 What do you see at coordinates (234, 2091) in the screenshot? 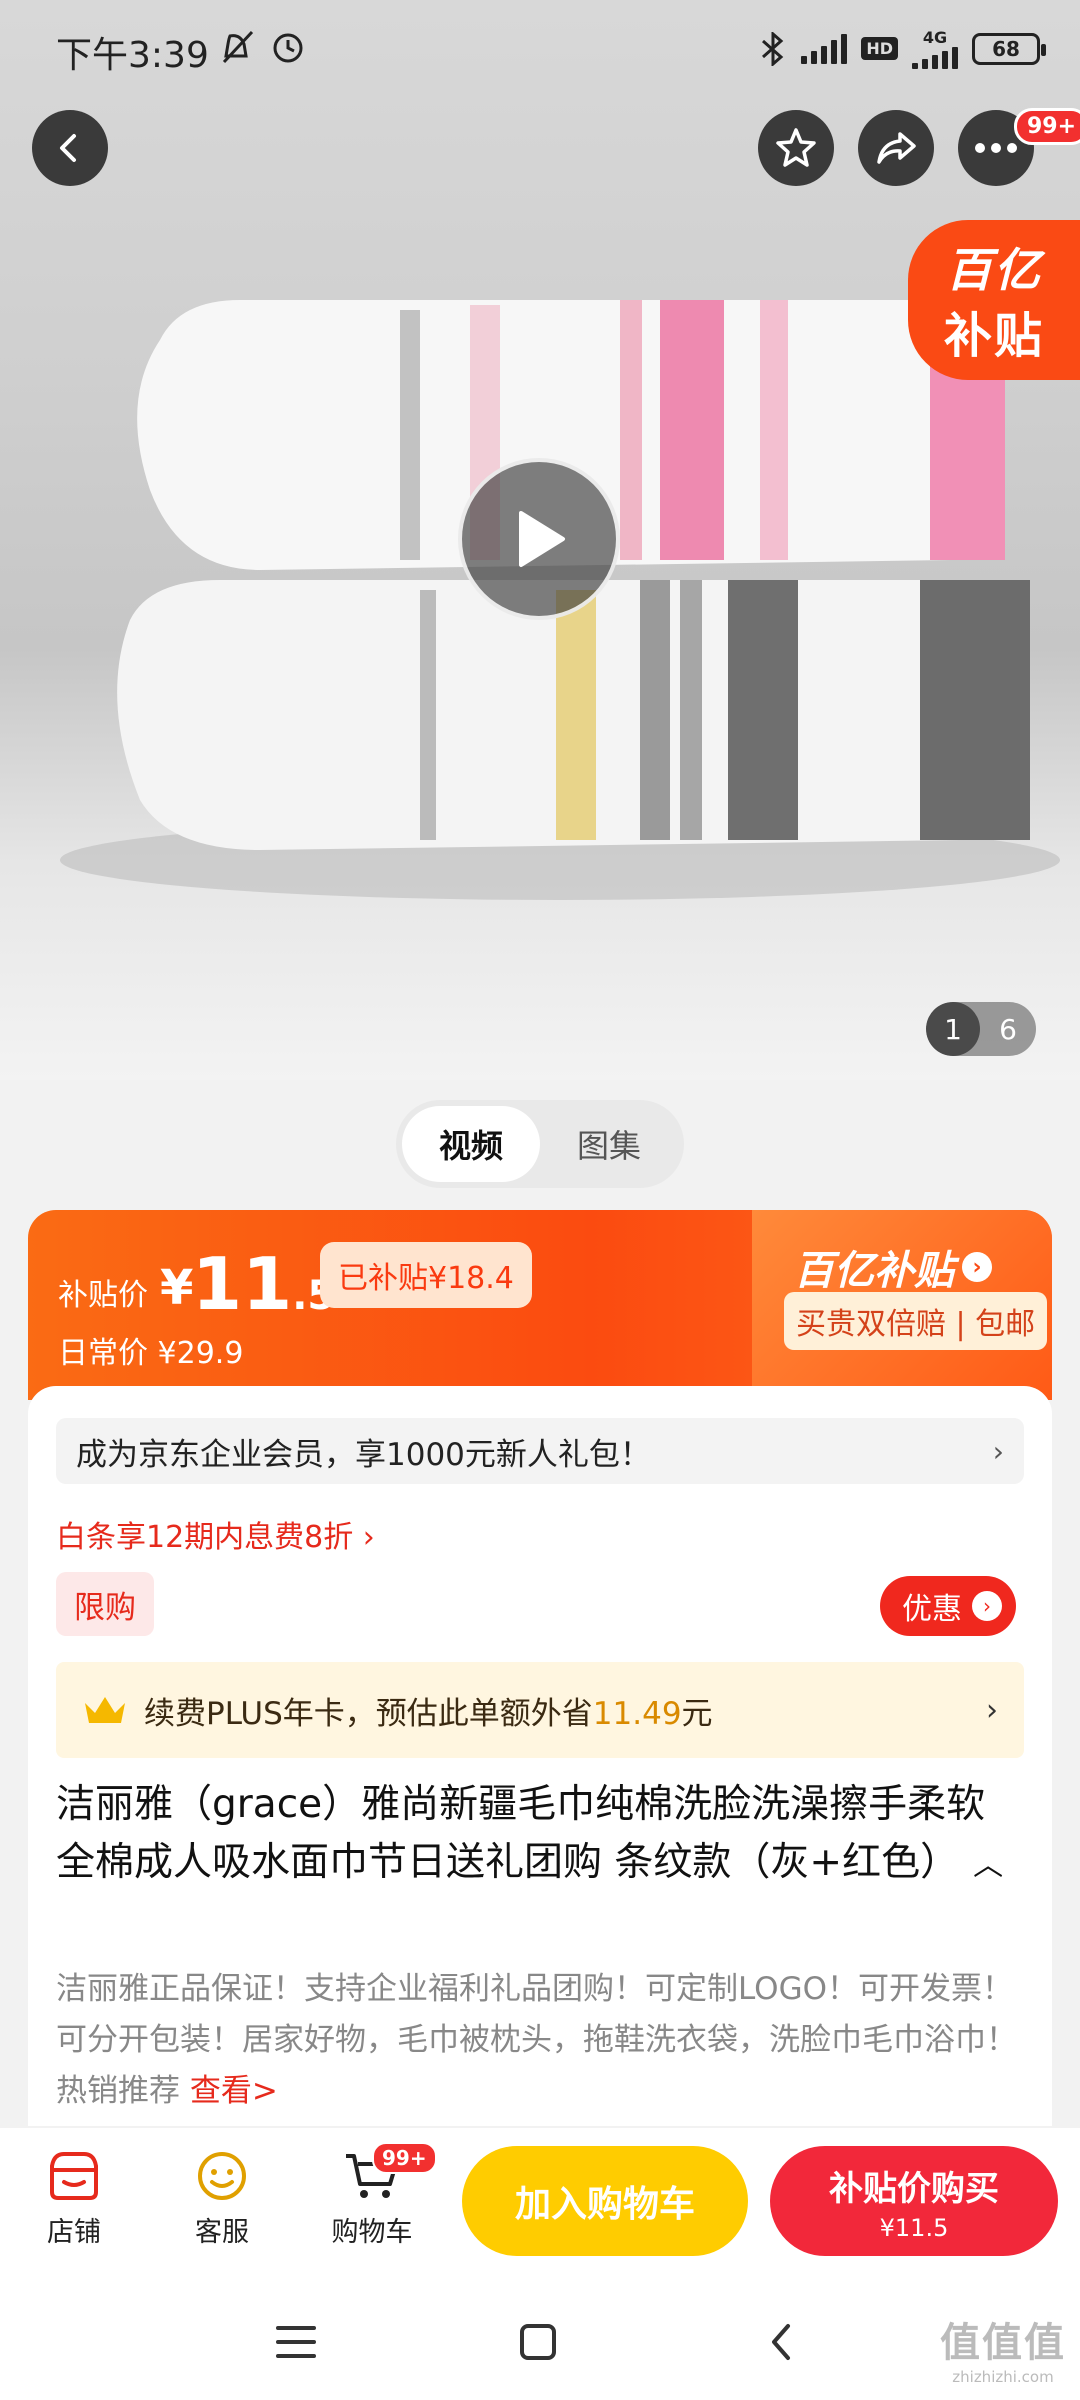
I see `see-more-link: 查看>` at bounding box center [234, 2091].